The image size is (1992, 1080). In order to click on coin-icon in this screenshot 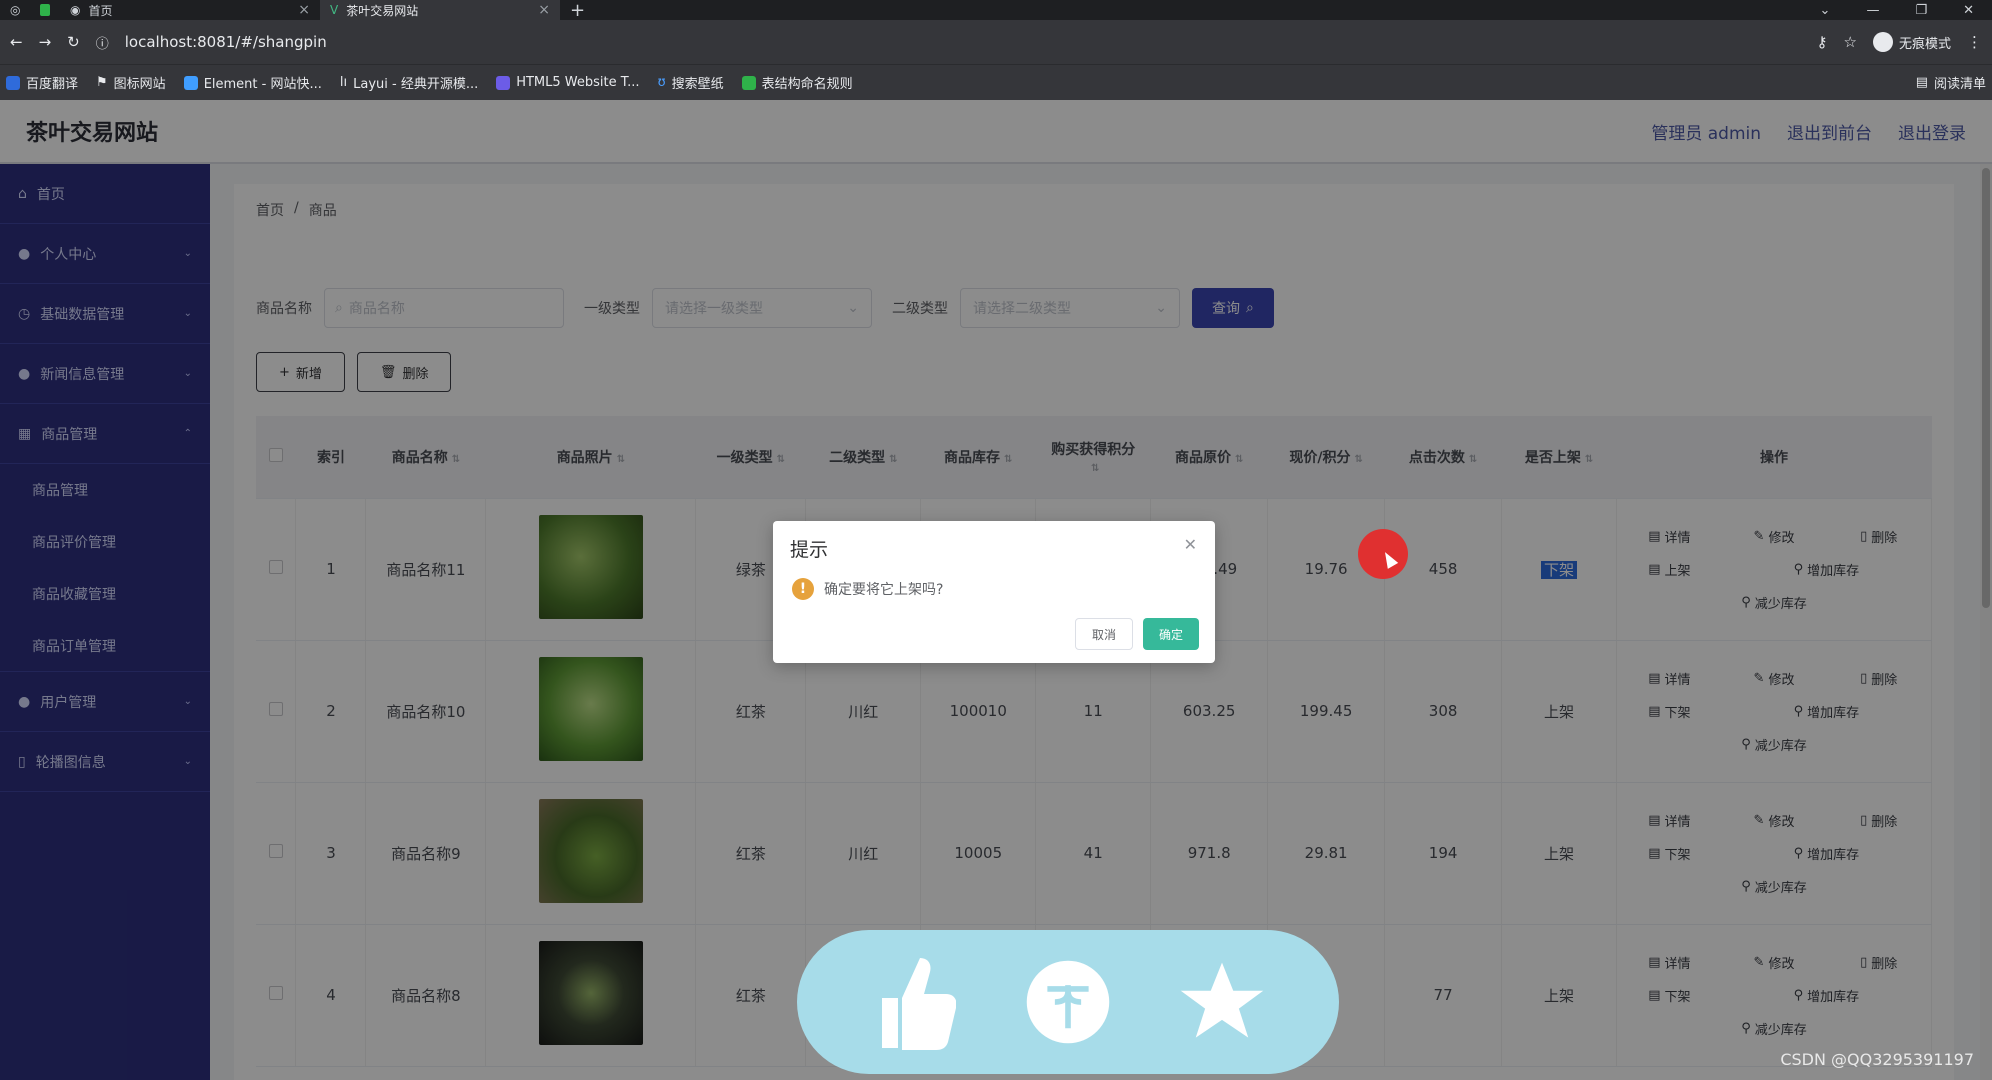, I will do `click(1068, 1002)`.